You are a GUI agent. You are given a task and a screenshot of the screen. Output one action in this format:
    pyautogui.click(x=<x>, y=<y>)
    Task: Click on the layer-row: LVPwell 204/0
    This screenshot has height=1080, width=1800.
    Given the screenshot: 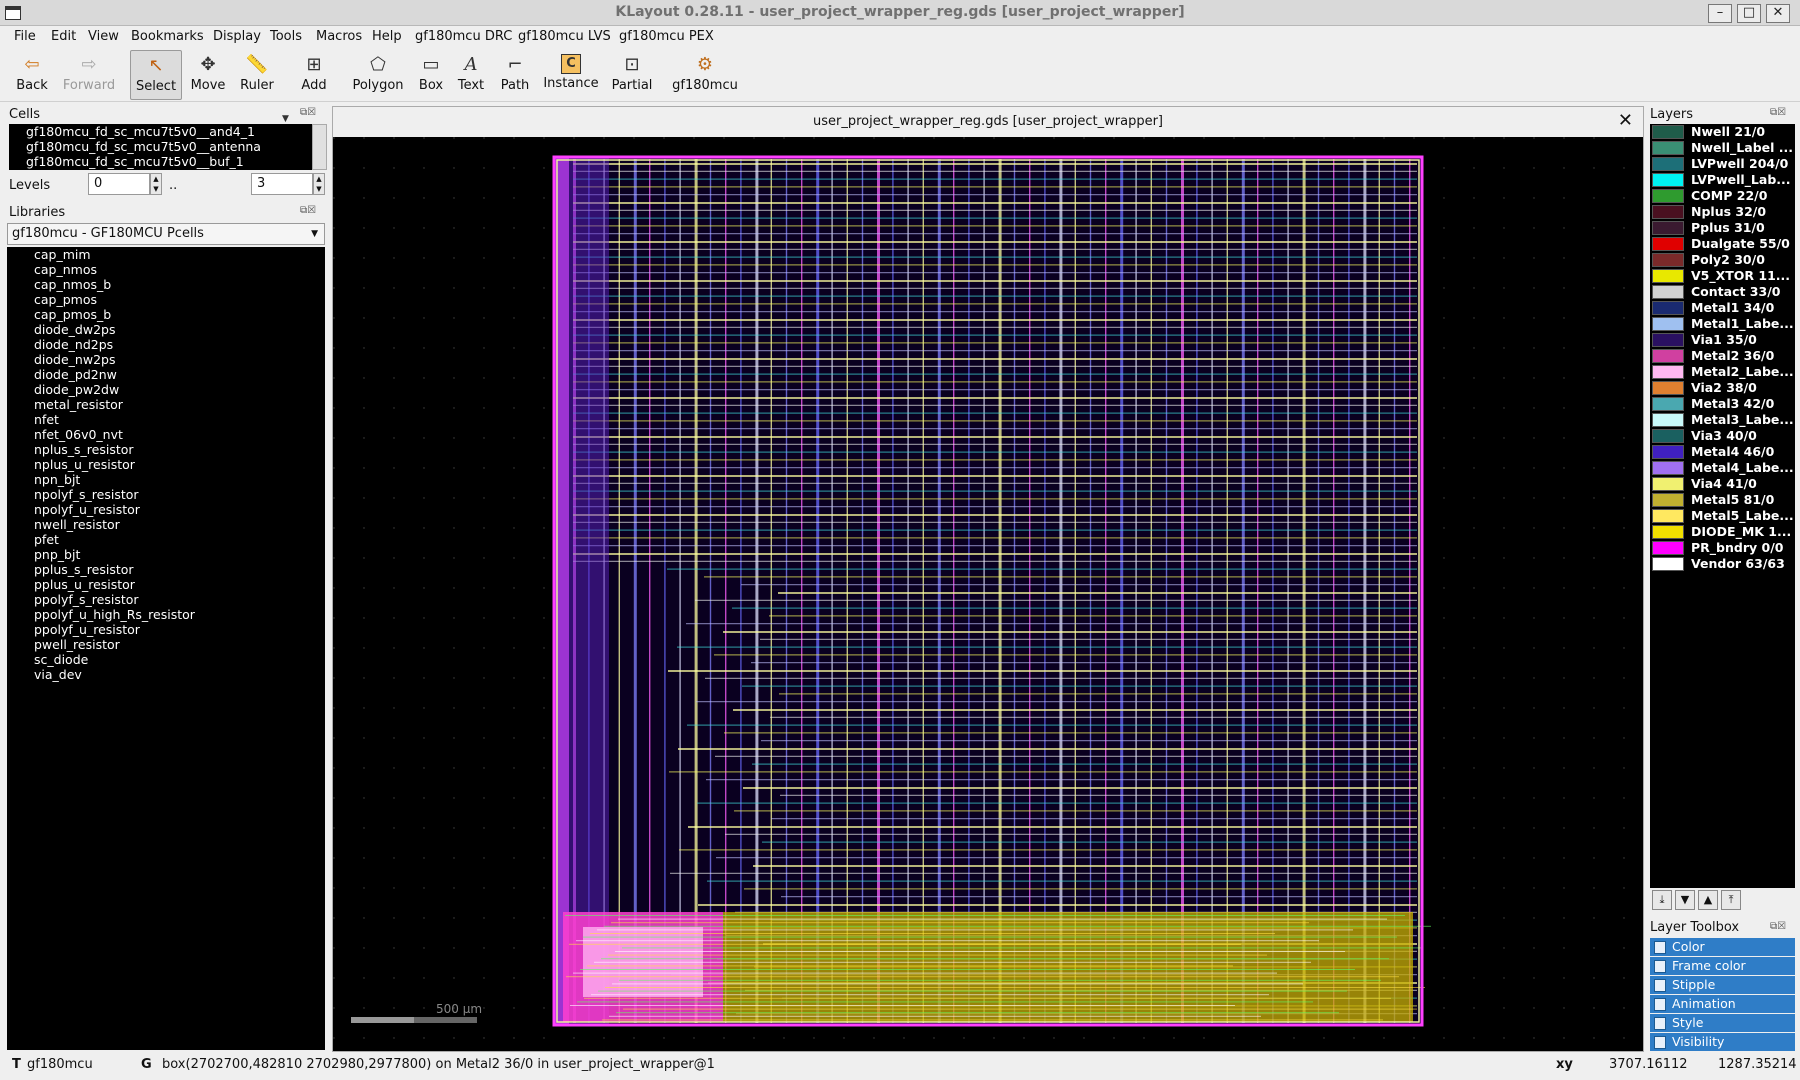 What is the action you would take?
    pyautogui.click(x=1722, y=164)
    